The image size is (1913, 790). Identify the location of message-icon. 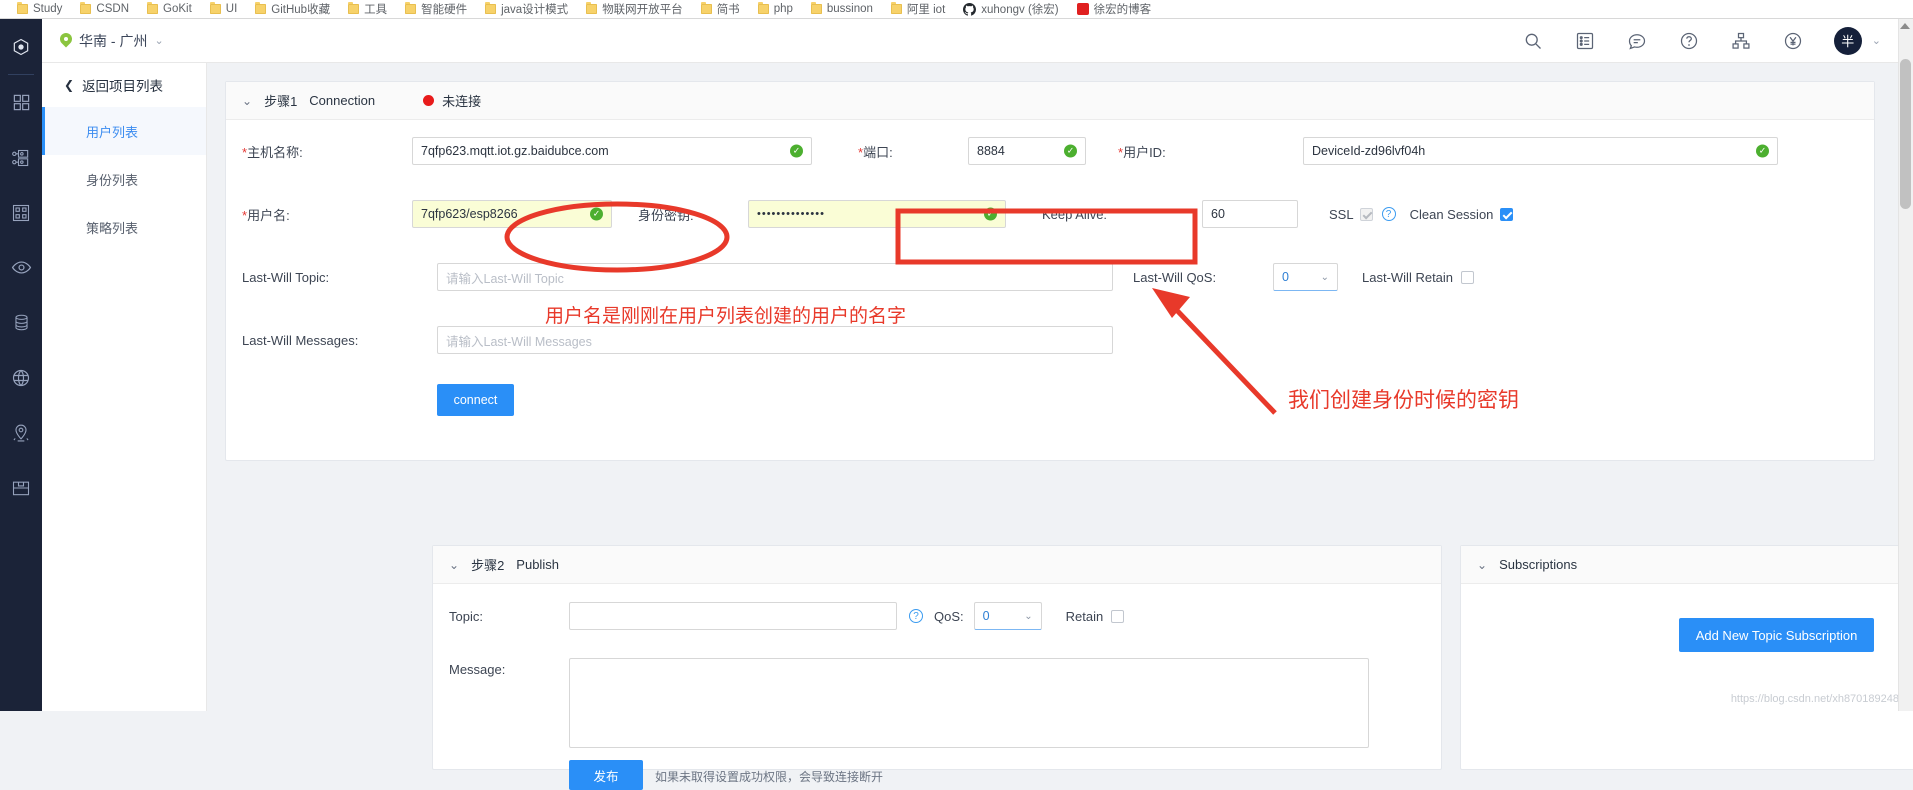
(1637, 41).